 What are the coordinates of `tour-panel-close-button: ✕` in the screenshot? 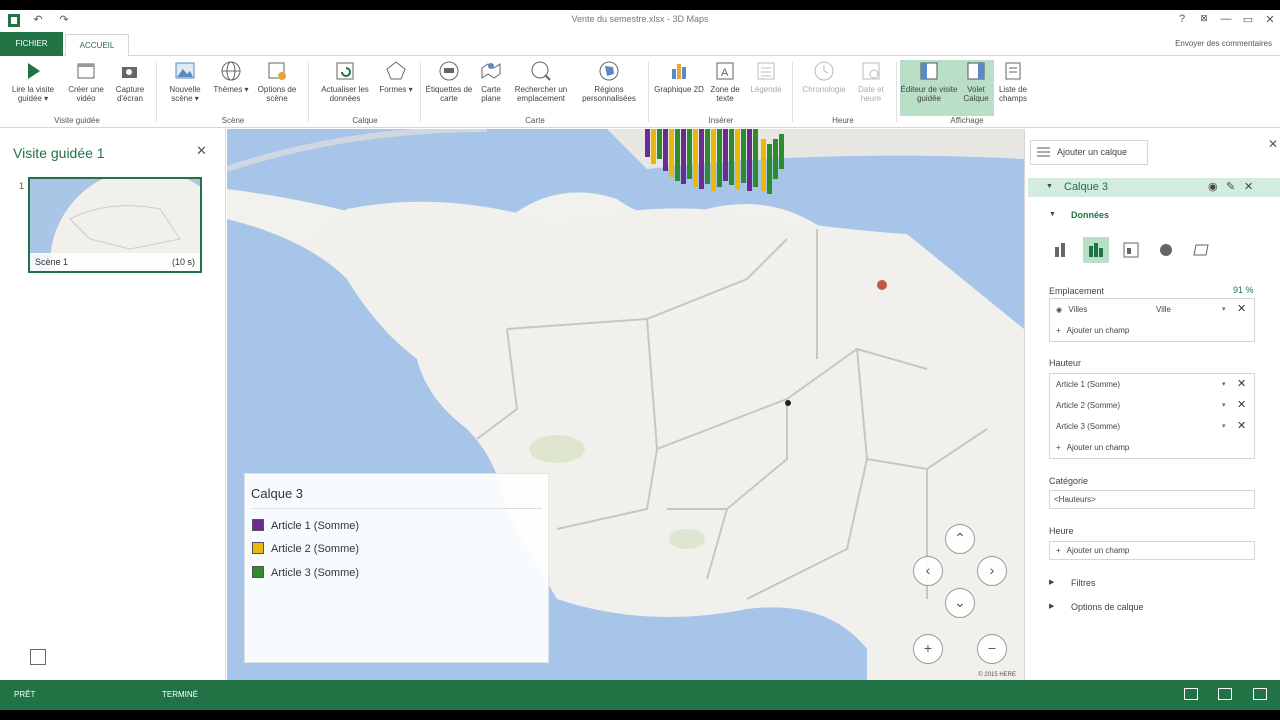 It's located at (201, 151).